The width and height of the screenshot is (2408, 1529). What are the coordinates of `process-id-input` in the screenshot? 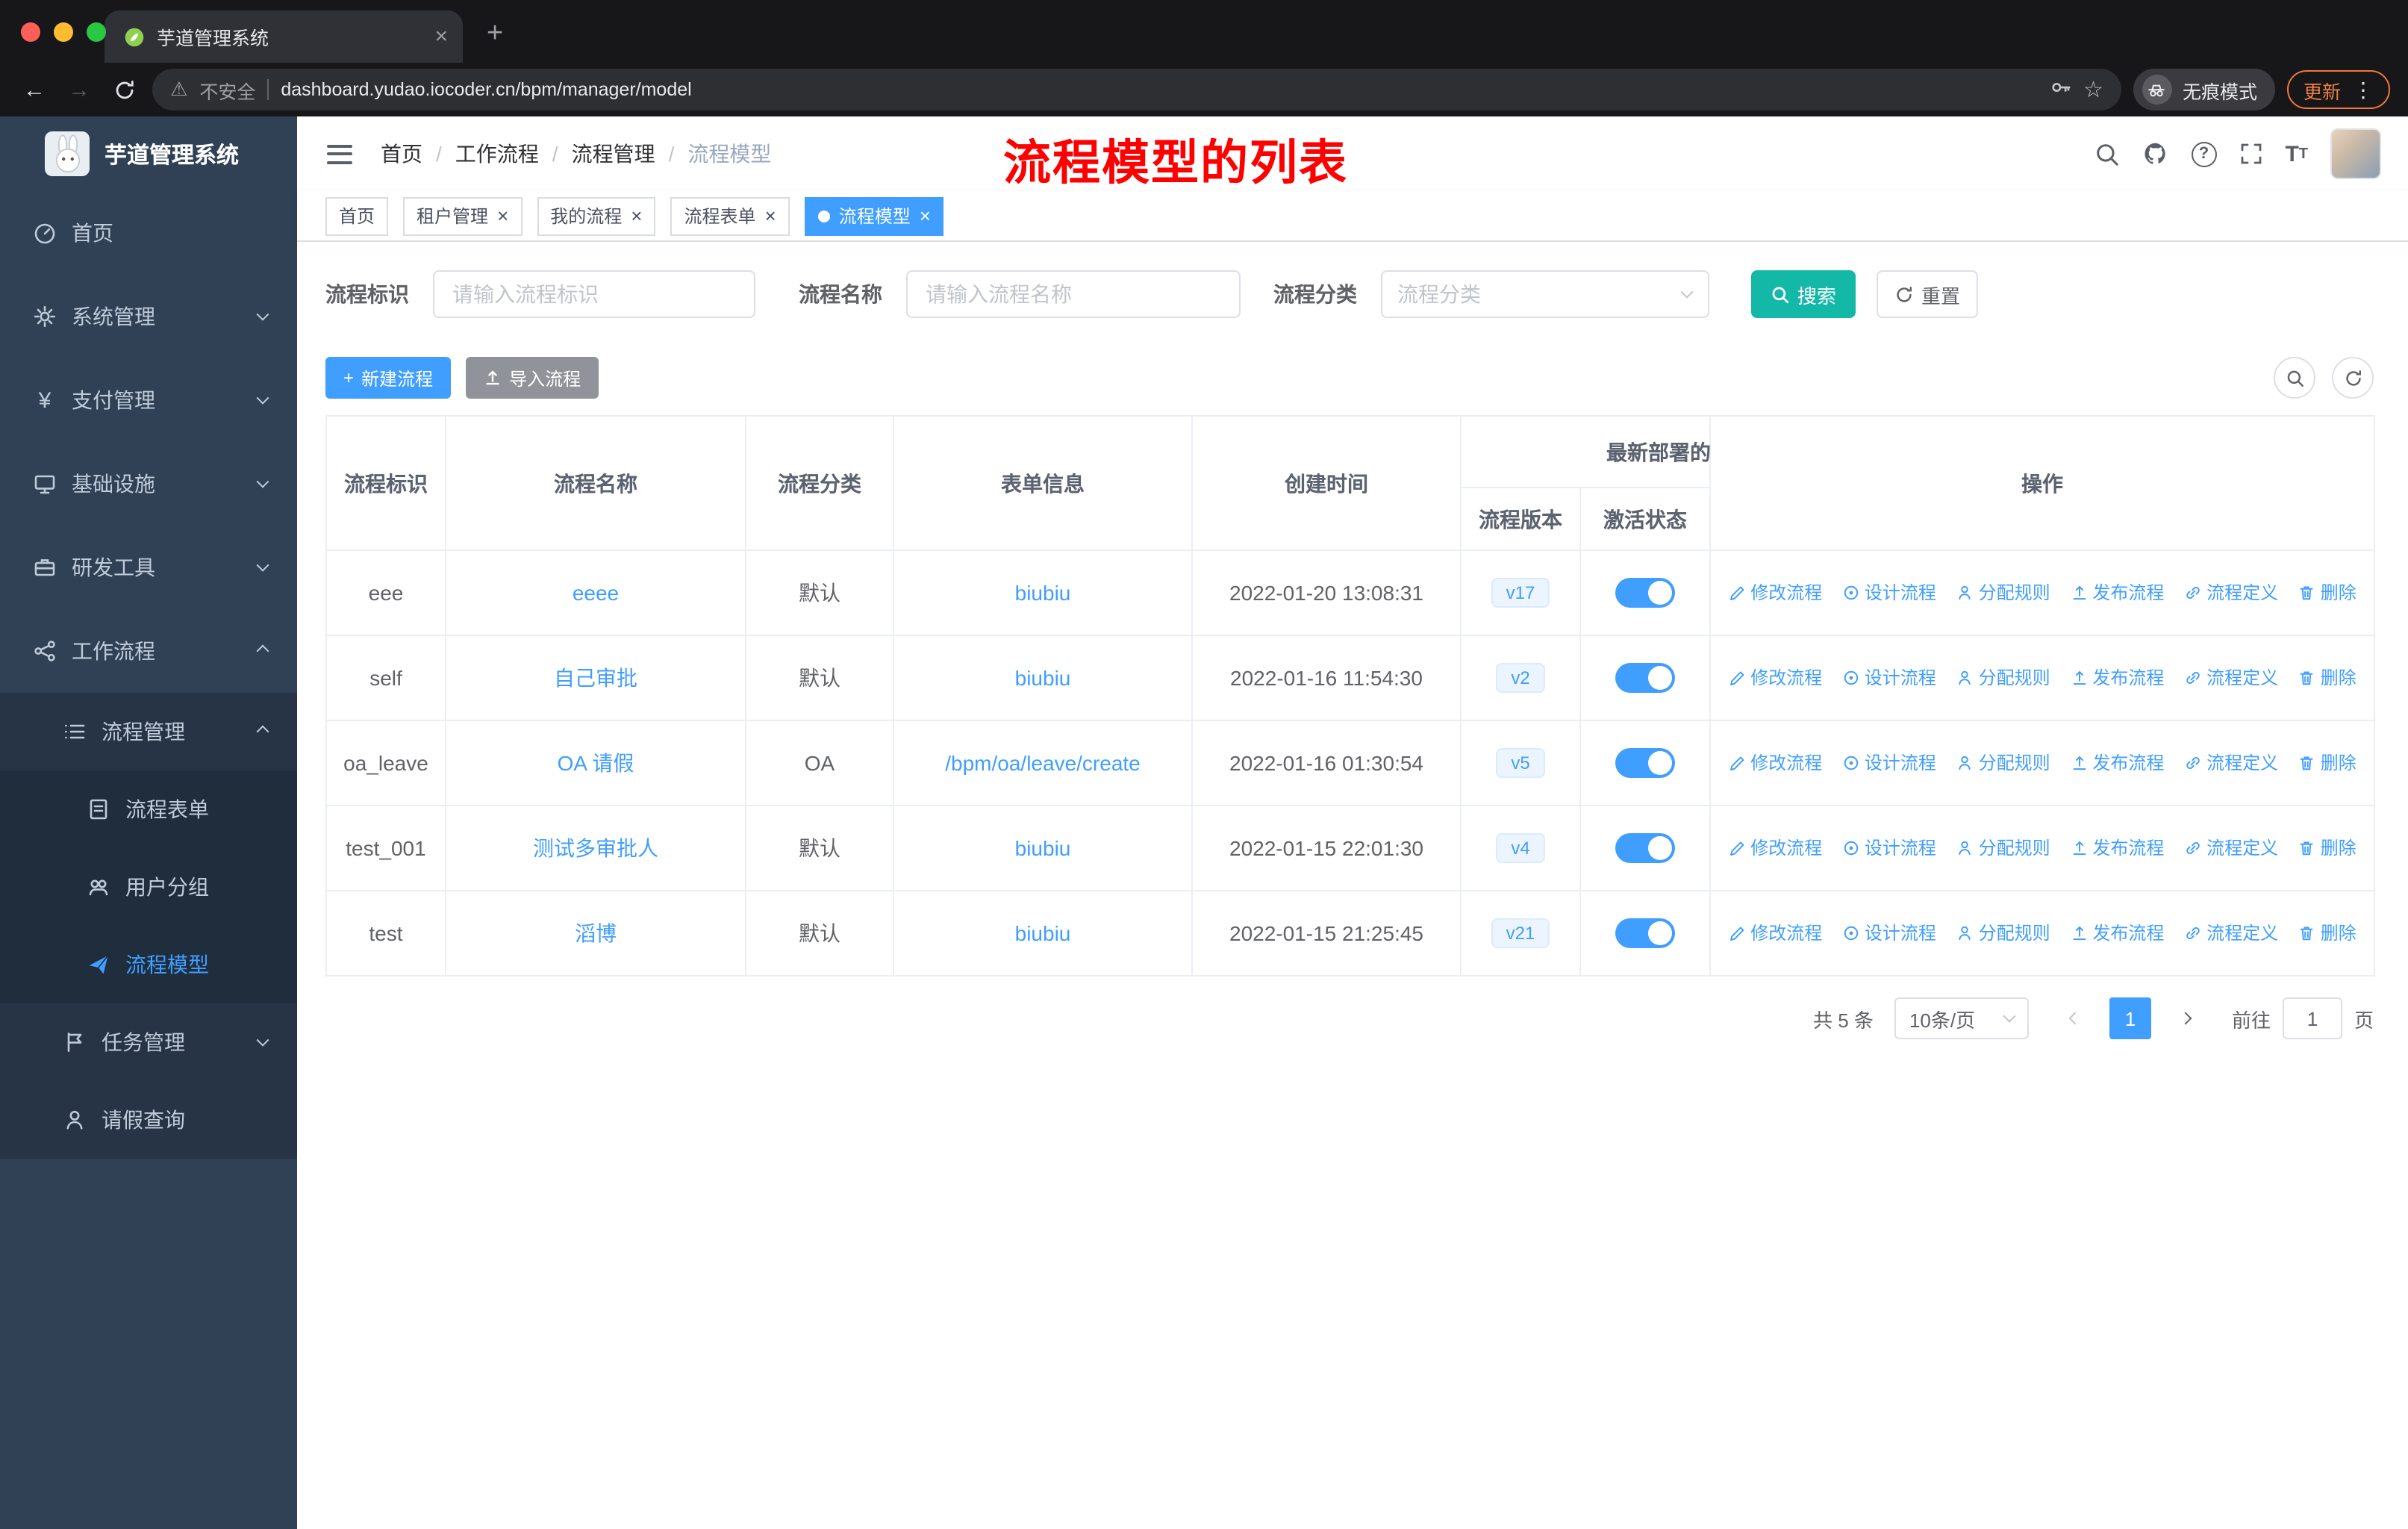 It's located at (594, 294).